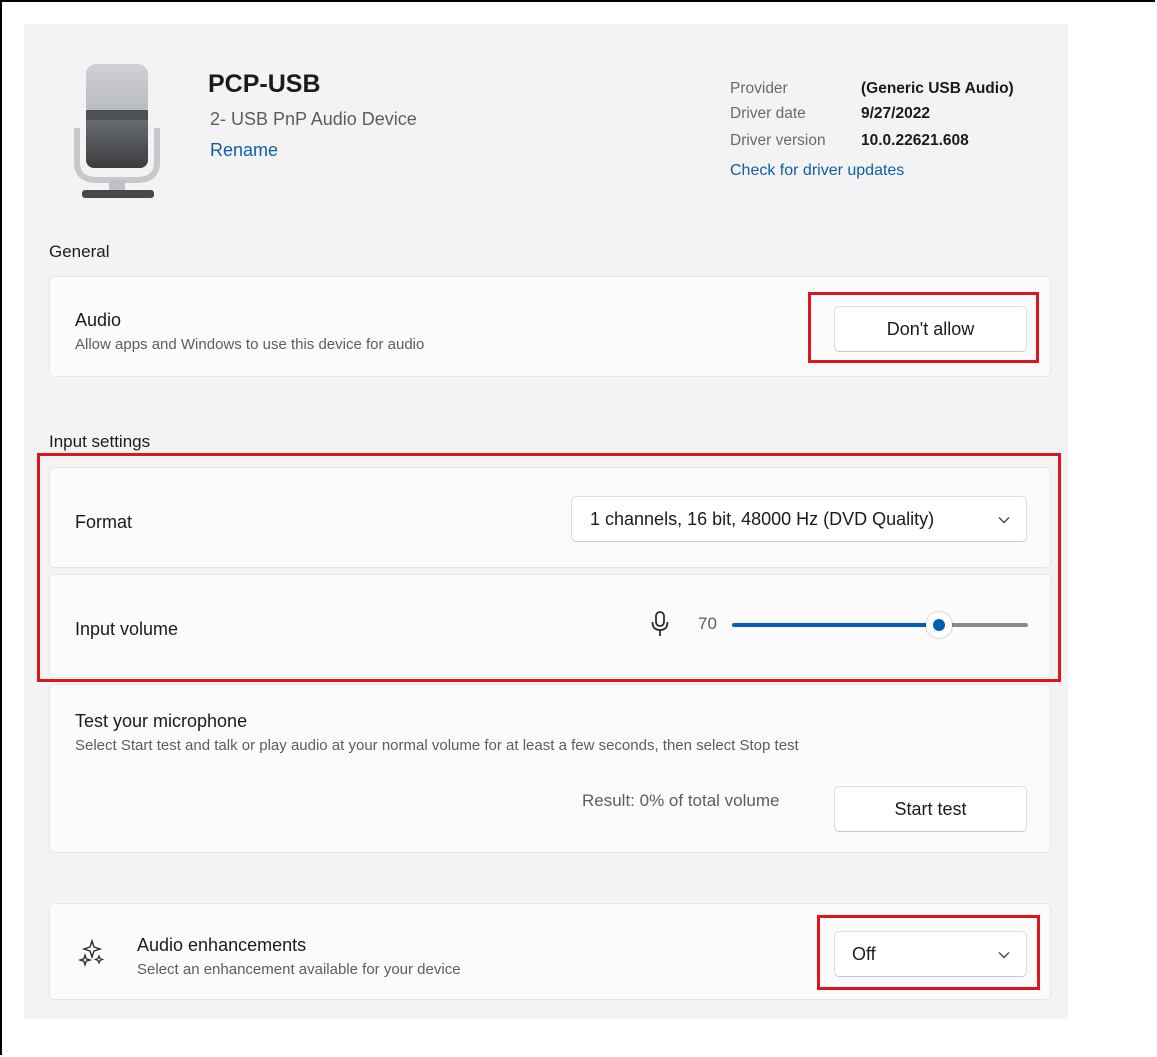  What do you see at coordinates (117, 131) in the screenshot?
I see `microphone-device-icon` at bounding box center [117, 131].